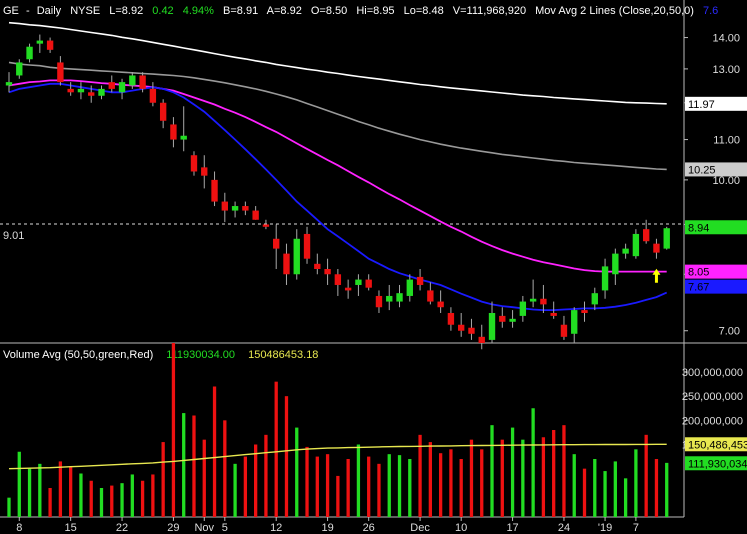 The width and height of the screenshot is (747, 534). Describe the element at coordinates (329, 11) in the screenshot. I see `open-price: O=8.50` at that location.